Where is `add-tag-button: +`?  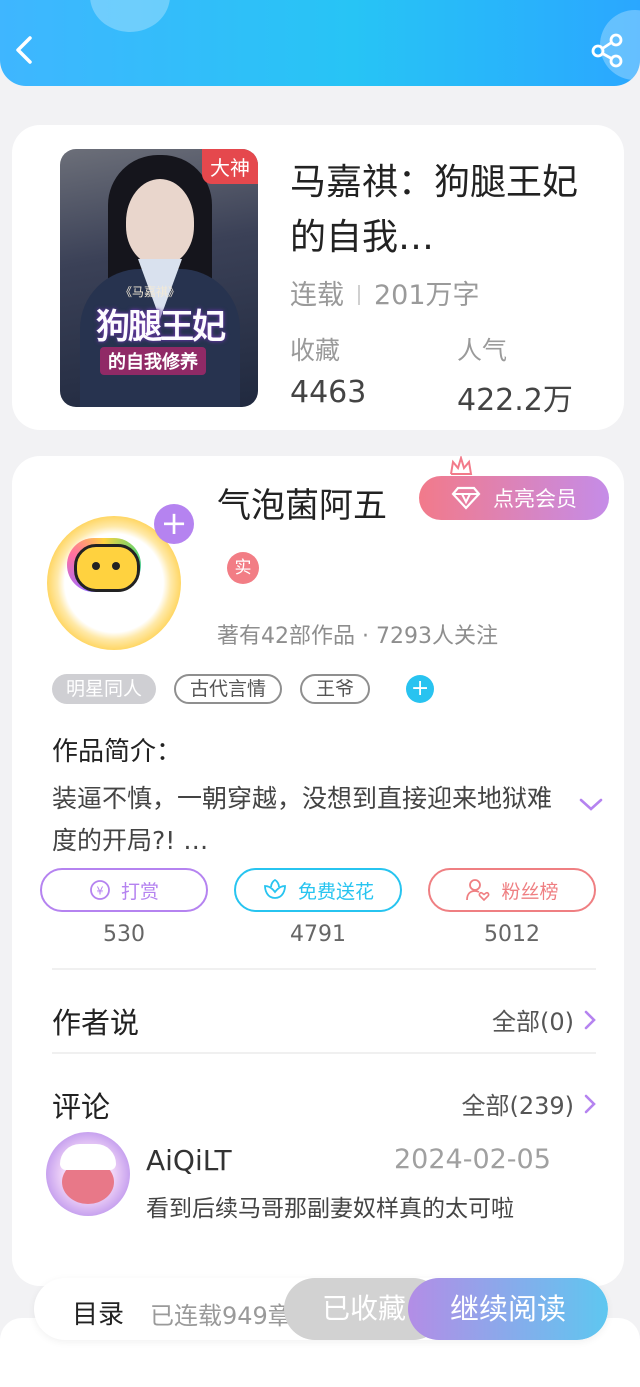 add-tag-button: + is located at coordinates (420, 689).